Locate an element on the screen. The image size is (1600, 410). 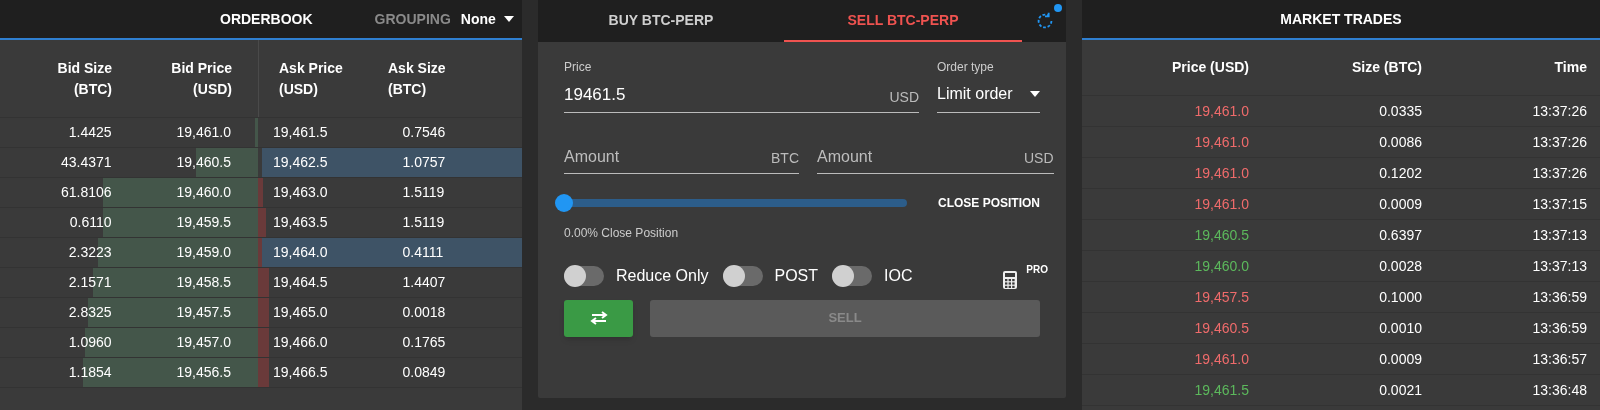
column-header: Bid Size (BTC) is located at coordinates (84, 79).